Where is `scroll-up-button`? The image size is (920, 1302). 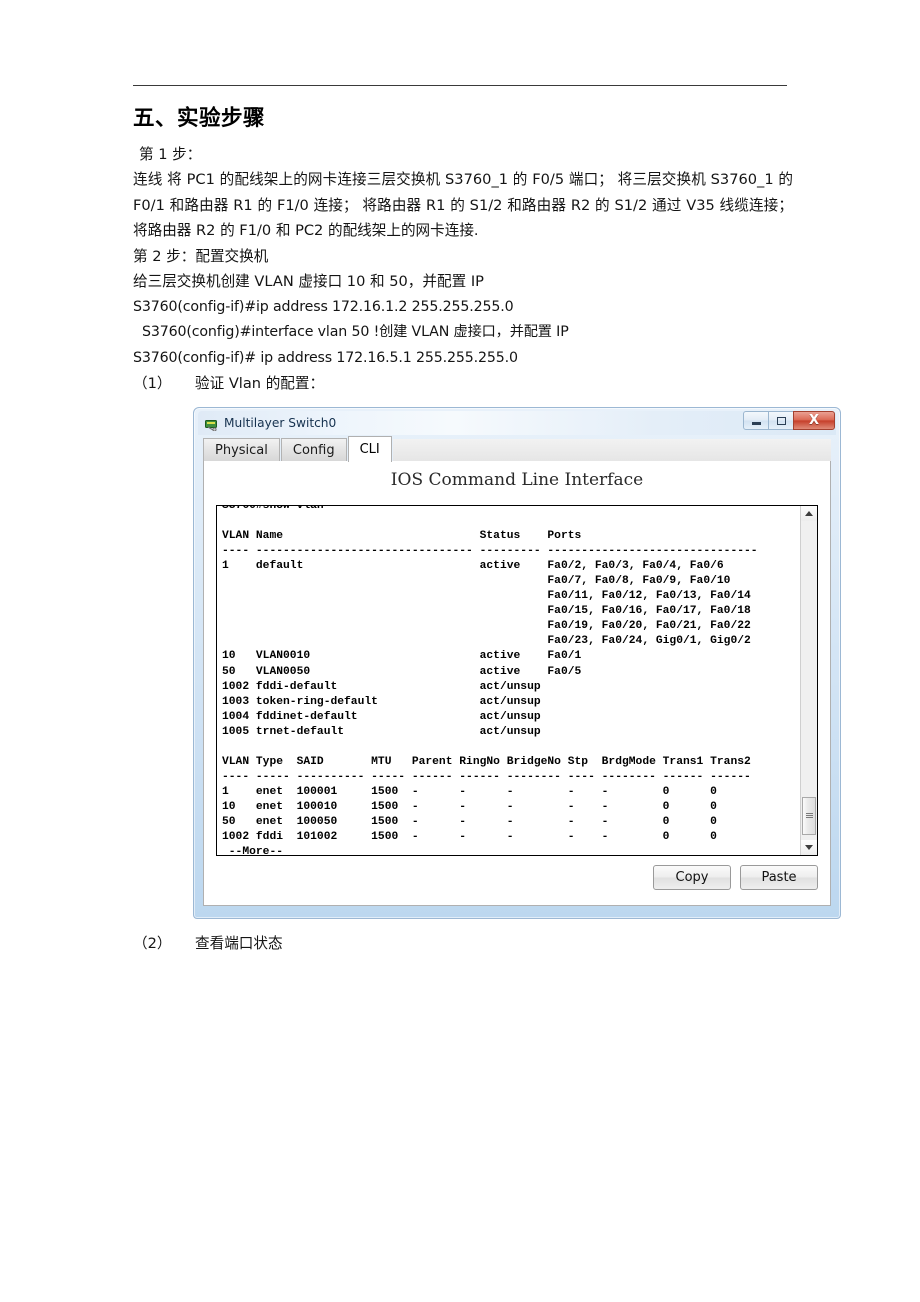 scroll-up-button is located at coordinates (809, 513).